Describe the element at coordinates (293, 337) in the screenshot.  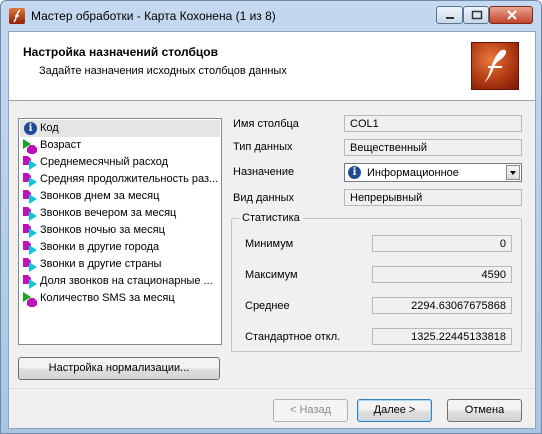
I see `std-label: Стандартное откл.` at that location.